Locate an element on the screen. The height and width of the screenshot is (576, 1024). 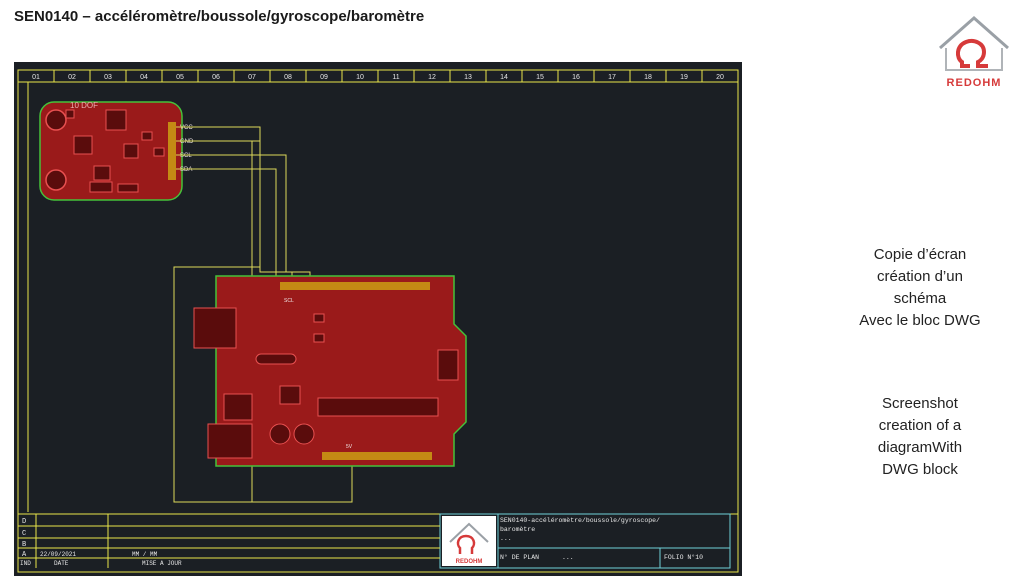
ruler-number: 12 is located at coordinates (432, 77).